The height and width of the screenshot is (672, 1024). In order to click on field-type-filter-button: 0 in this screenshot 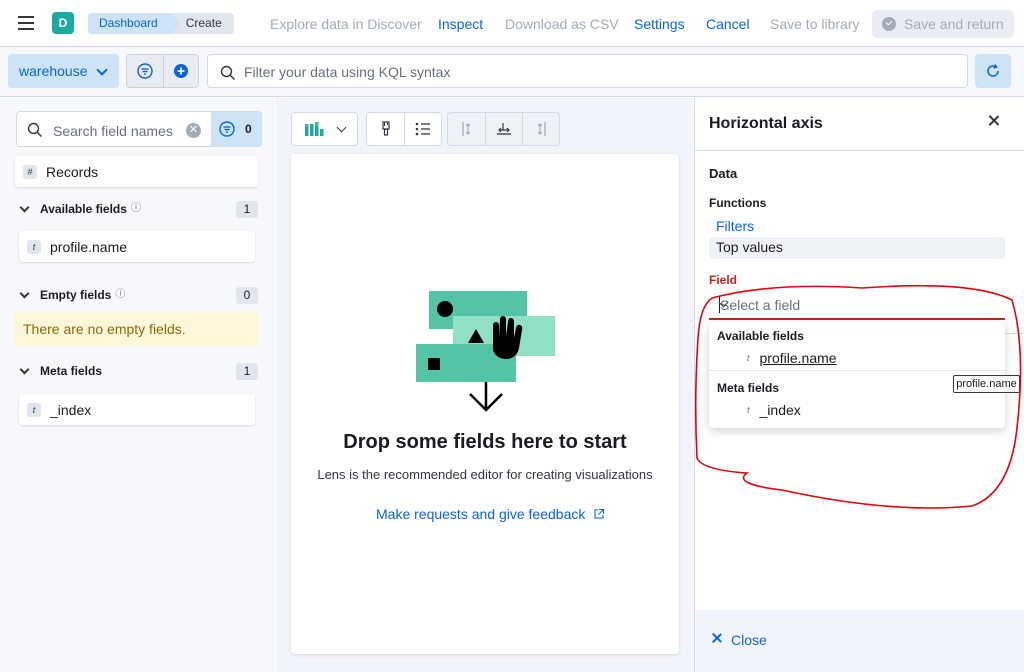, I will do `click(236, 129)`.